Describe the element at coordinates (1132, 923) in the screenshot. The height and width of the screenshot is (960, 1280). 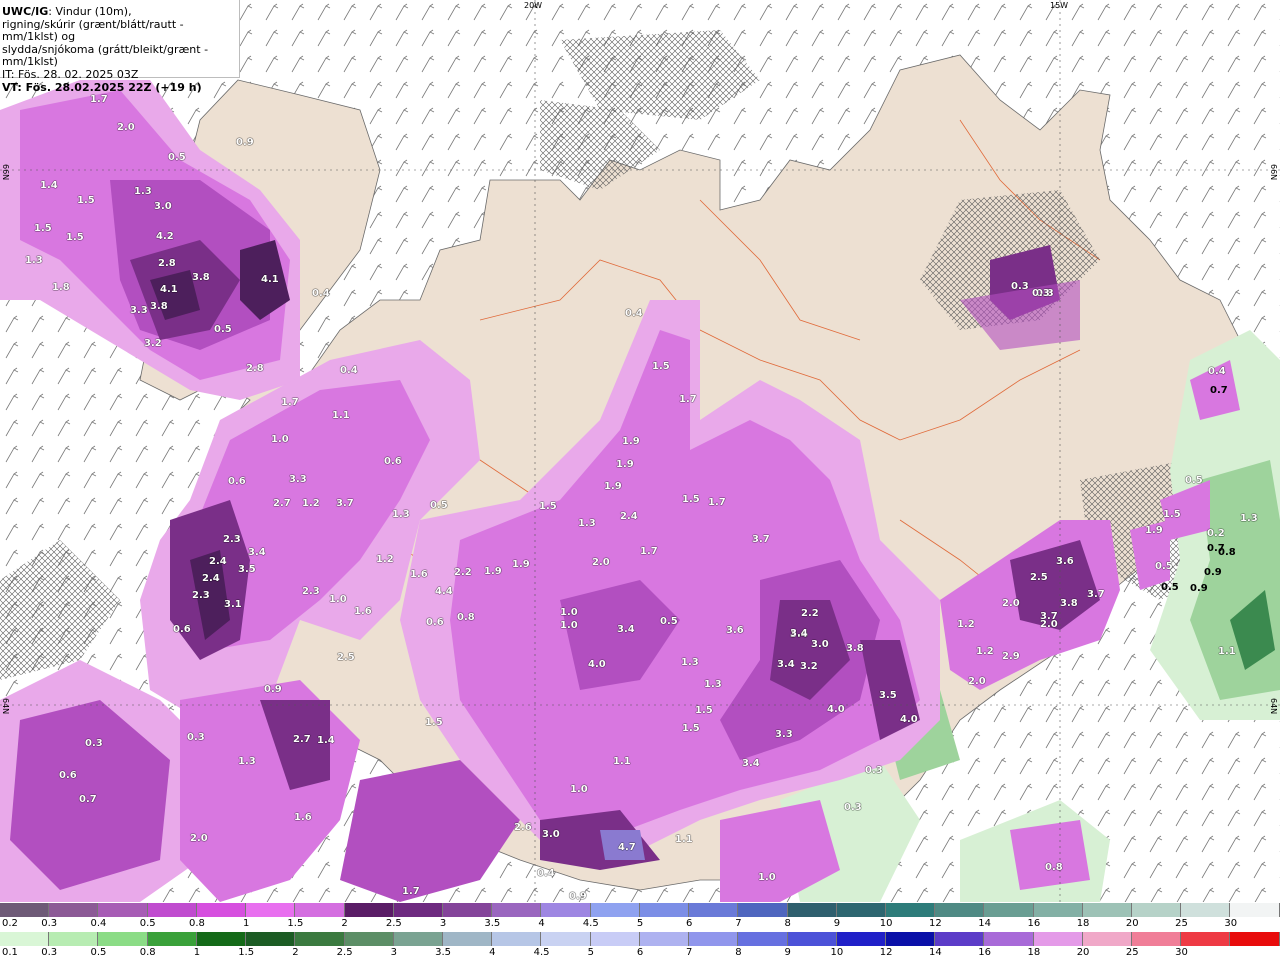
I see `legend-tick-label: 20` at that location.